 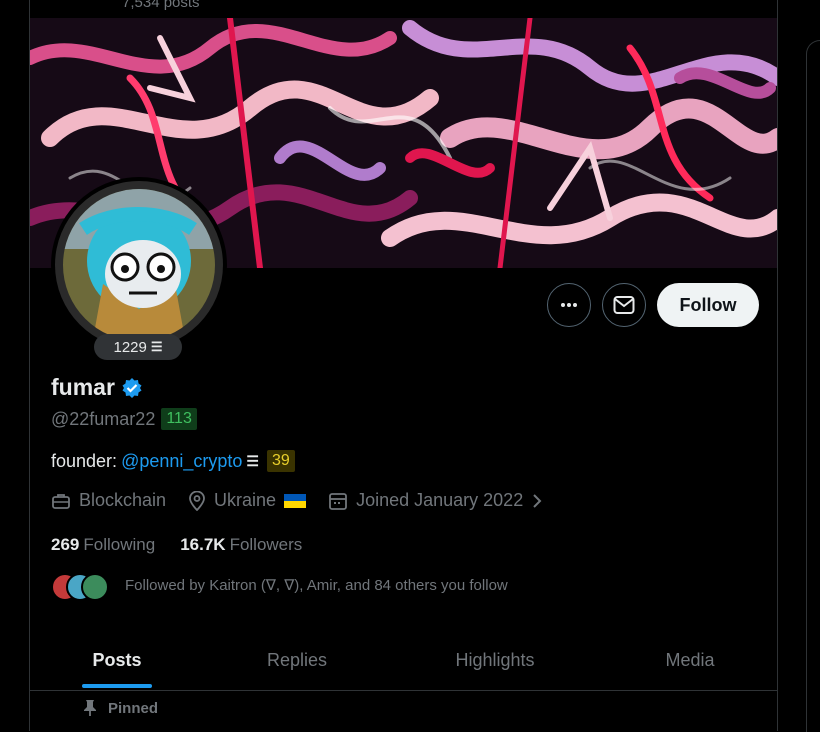 I want to click on tab-label: Posts, so click(x=117, y=659).